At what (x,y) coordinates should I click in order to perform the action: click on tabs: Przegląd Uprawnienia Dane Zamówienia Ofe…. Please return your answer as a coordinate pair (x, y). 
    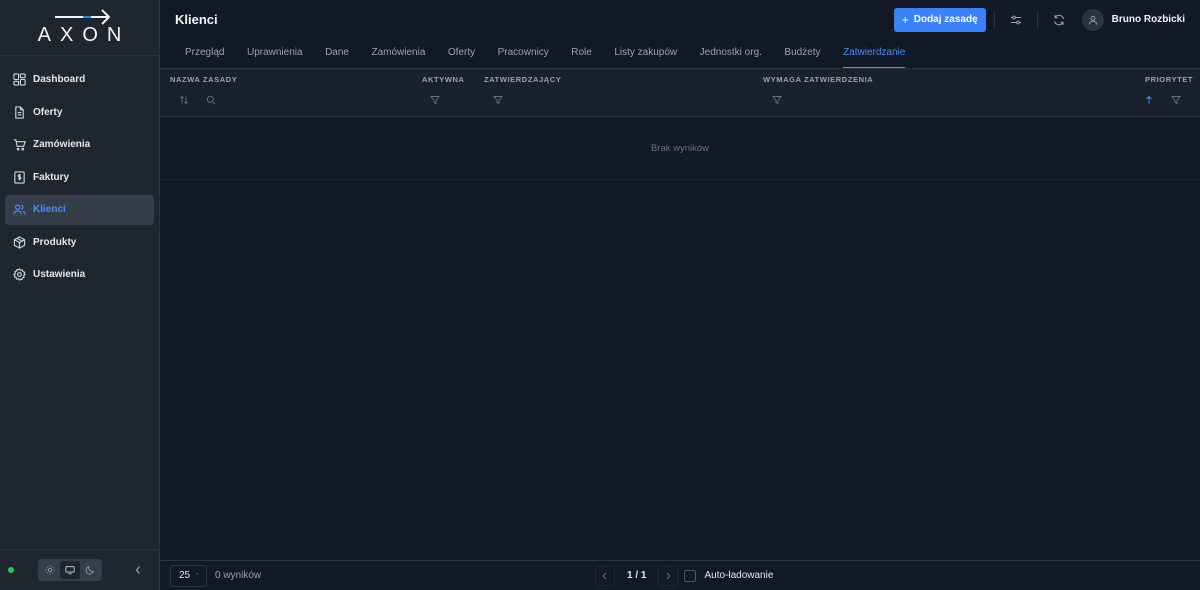
    Looking at the image, I should click on (680, 54).